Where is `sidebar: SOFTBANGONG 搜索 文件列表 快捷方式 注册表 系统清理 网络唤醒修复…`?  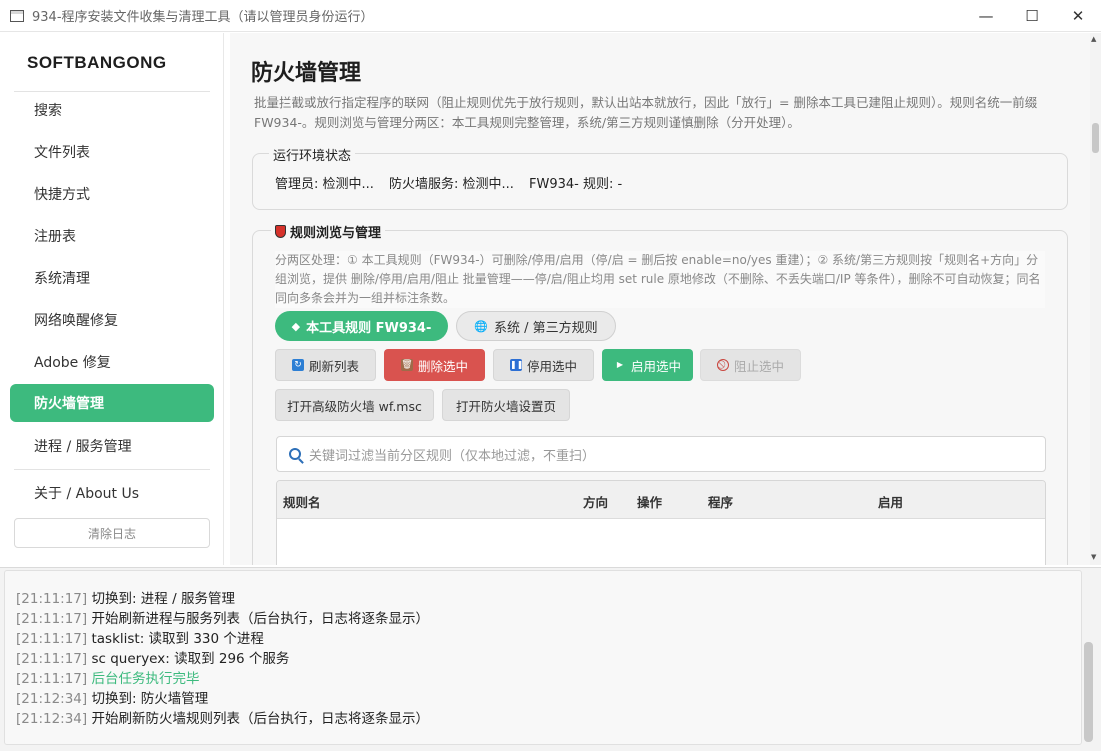
sidebar: SOFTBANGONG 搜索 文件列表 快捷方式 注册表 系统清理 网络唤醒修复… is located at coordinates (112, 299).